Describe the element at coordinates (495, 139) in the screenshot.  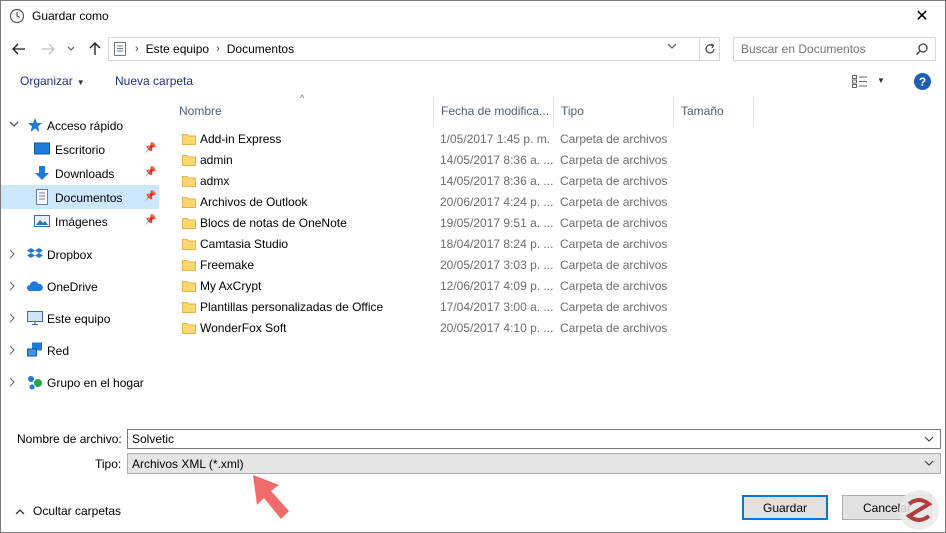
I see `file-date: 1/05/2017 1:45 p. m.` at that location.